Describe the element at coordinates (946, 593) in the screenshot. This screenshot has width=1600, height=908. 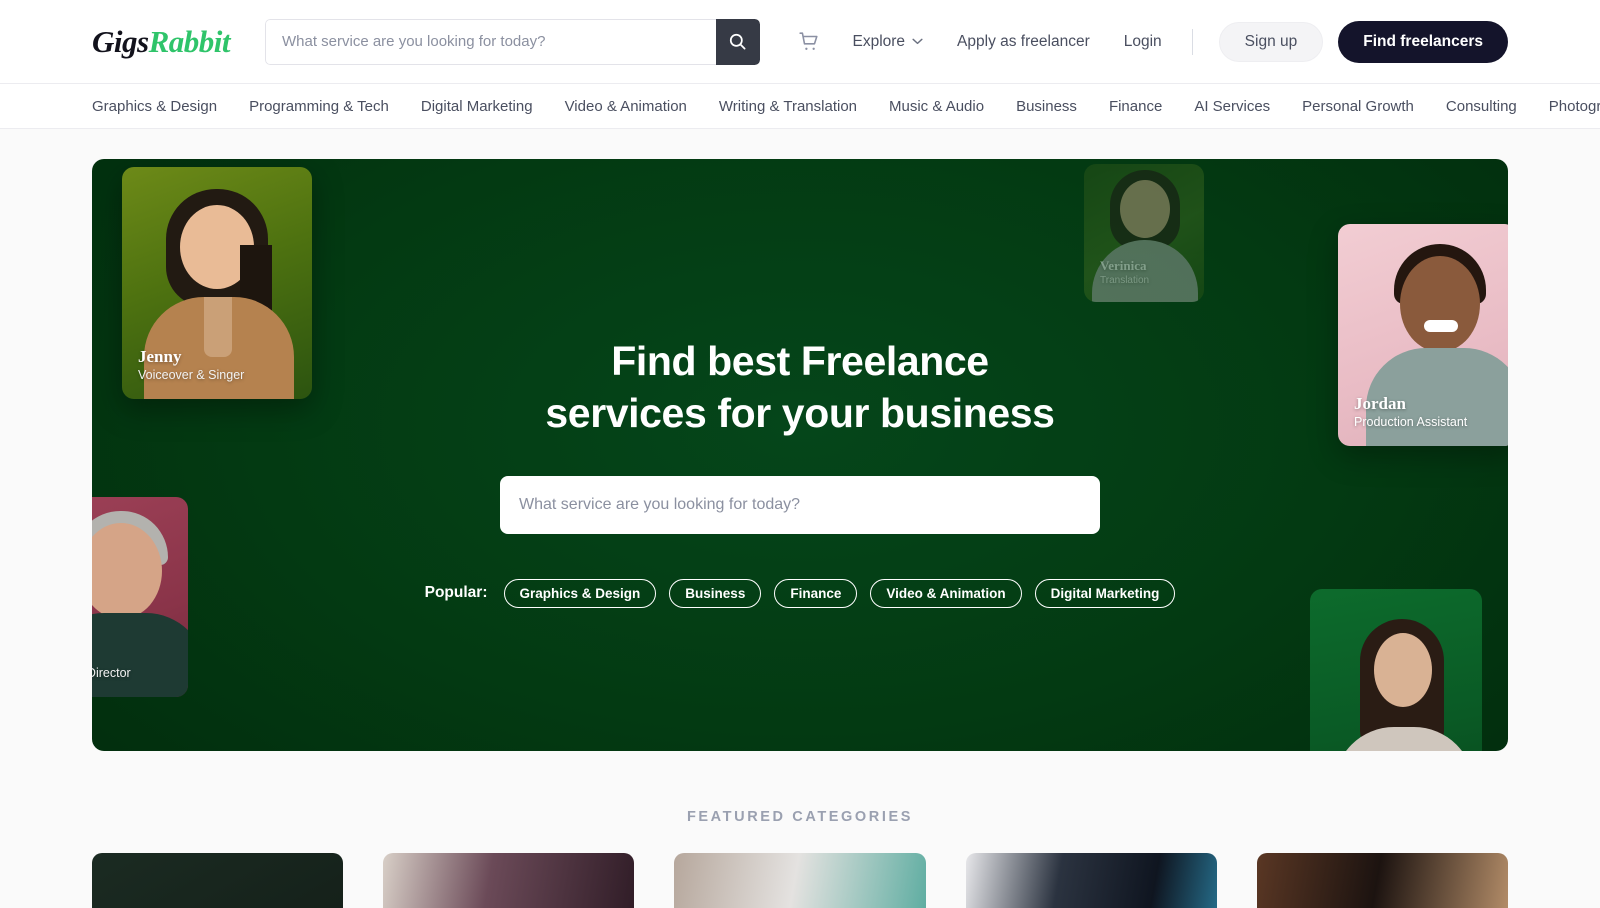
I see `popular-tag-video-animation: Video & Animation` at that location.